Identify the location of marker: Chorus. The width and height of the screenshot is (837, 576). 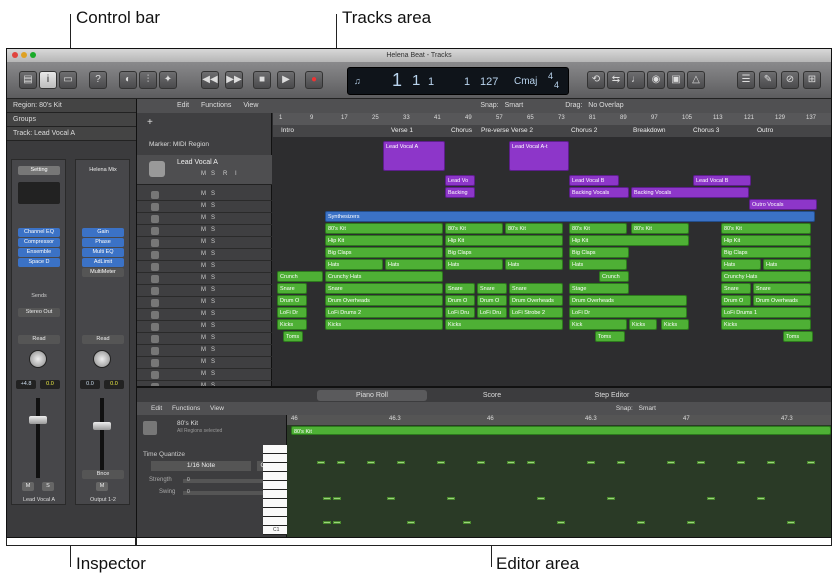
(461, 130).